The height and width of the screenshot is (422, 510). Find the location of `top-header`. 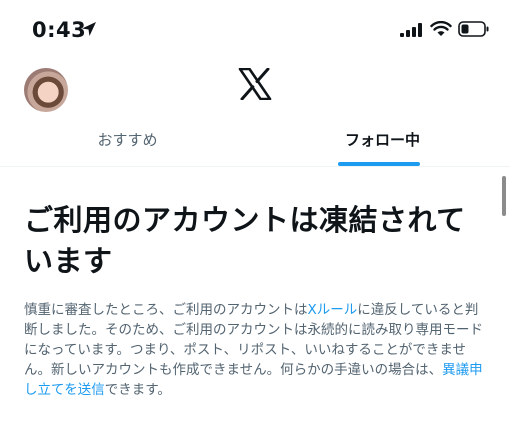

top-header is located at coordinates (255, 88).